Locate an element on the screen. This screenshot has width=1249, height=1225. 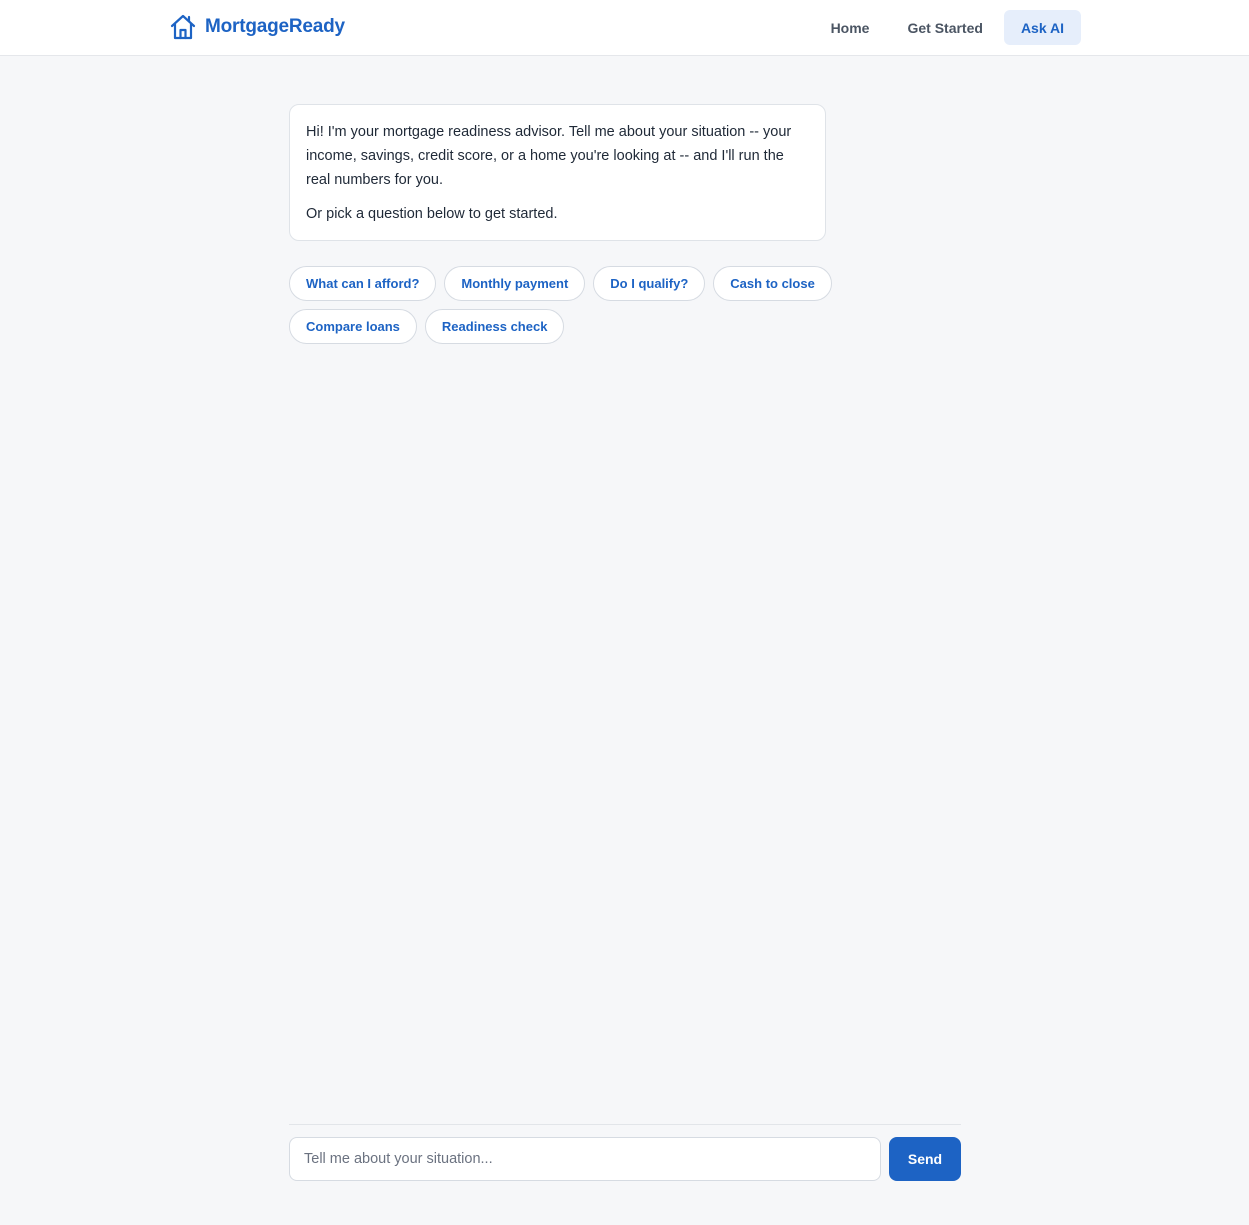
suggestion-afford: What can I afford? is located at coordinates (363, 283).